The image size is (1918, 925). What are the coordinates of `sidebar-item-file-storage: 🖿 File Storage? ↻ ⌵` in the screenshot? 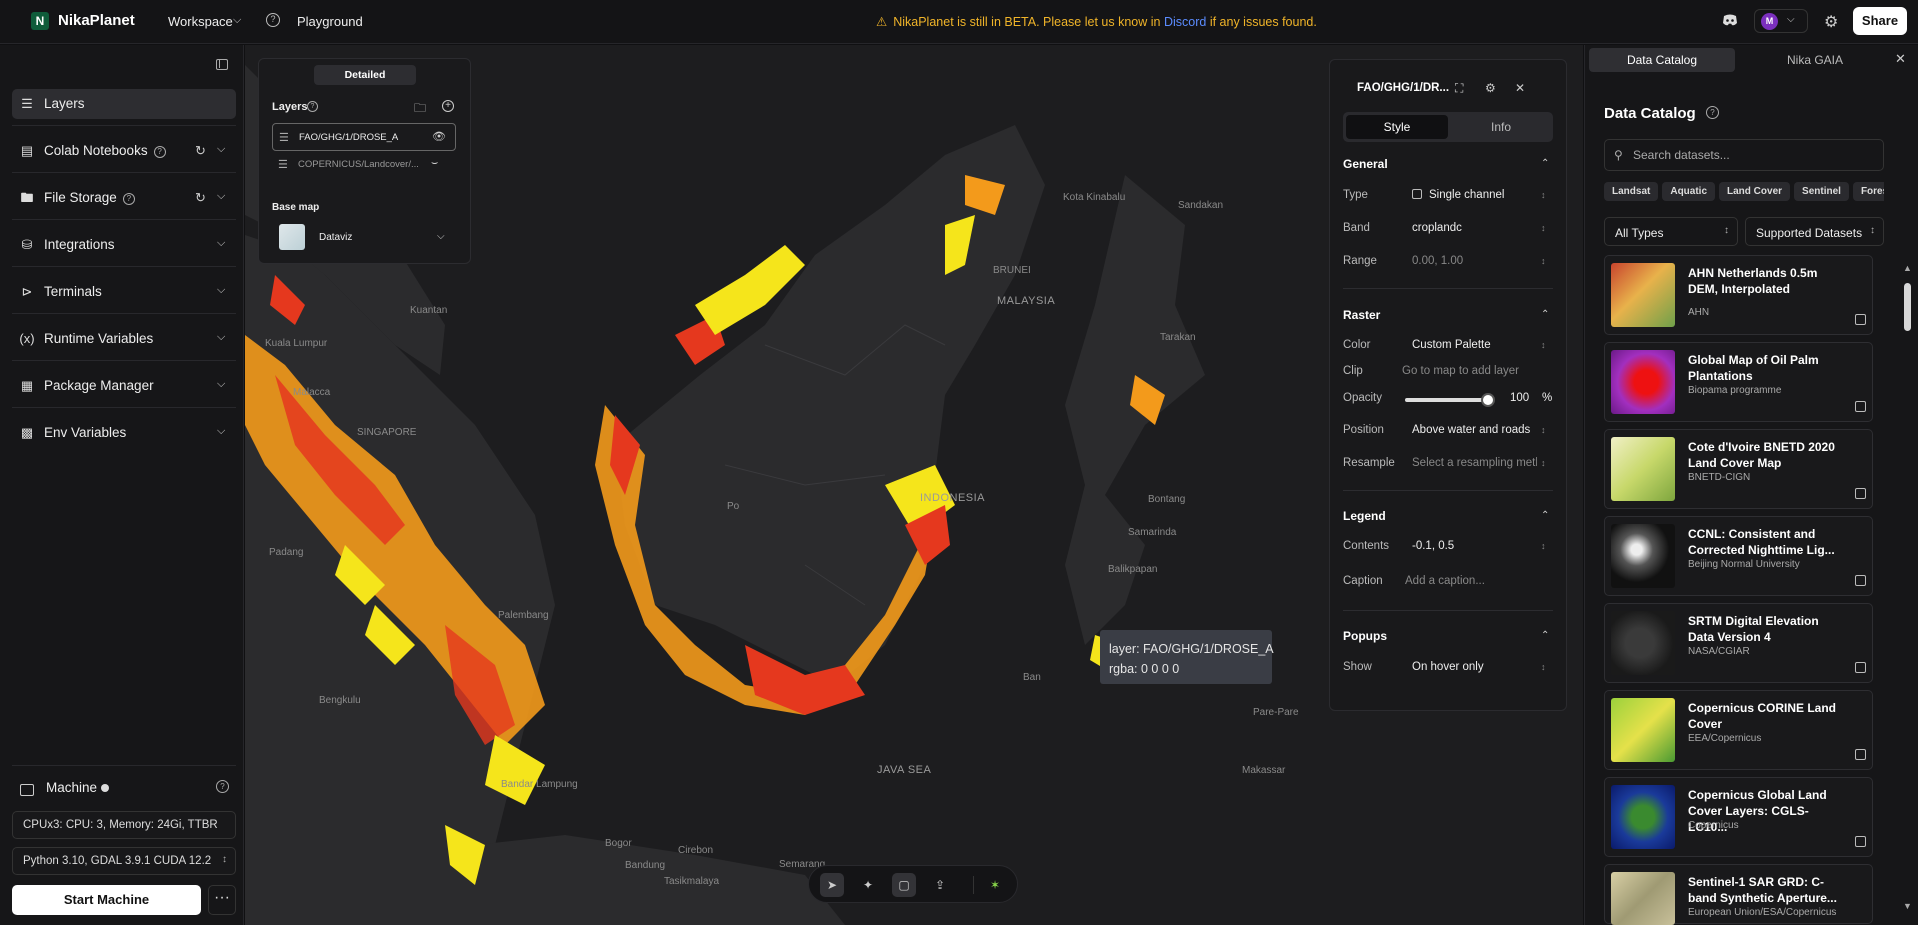 It's located at (124, 198).